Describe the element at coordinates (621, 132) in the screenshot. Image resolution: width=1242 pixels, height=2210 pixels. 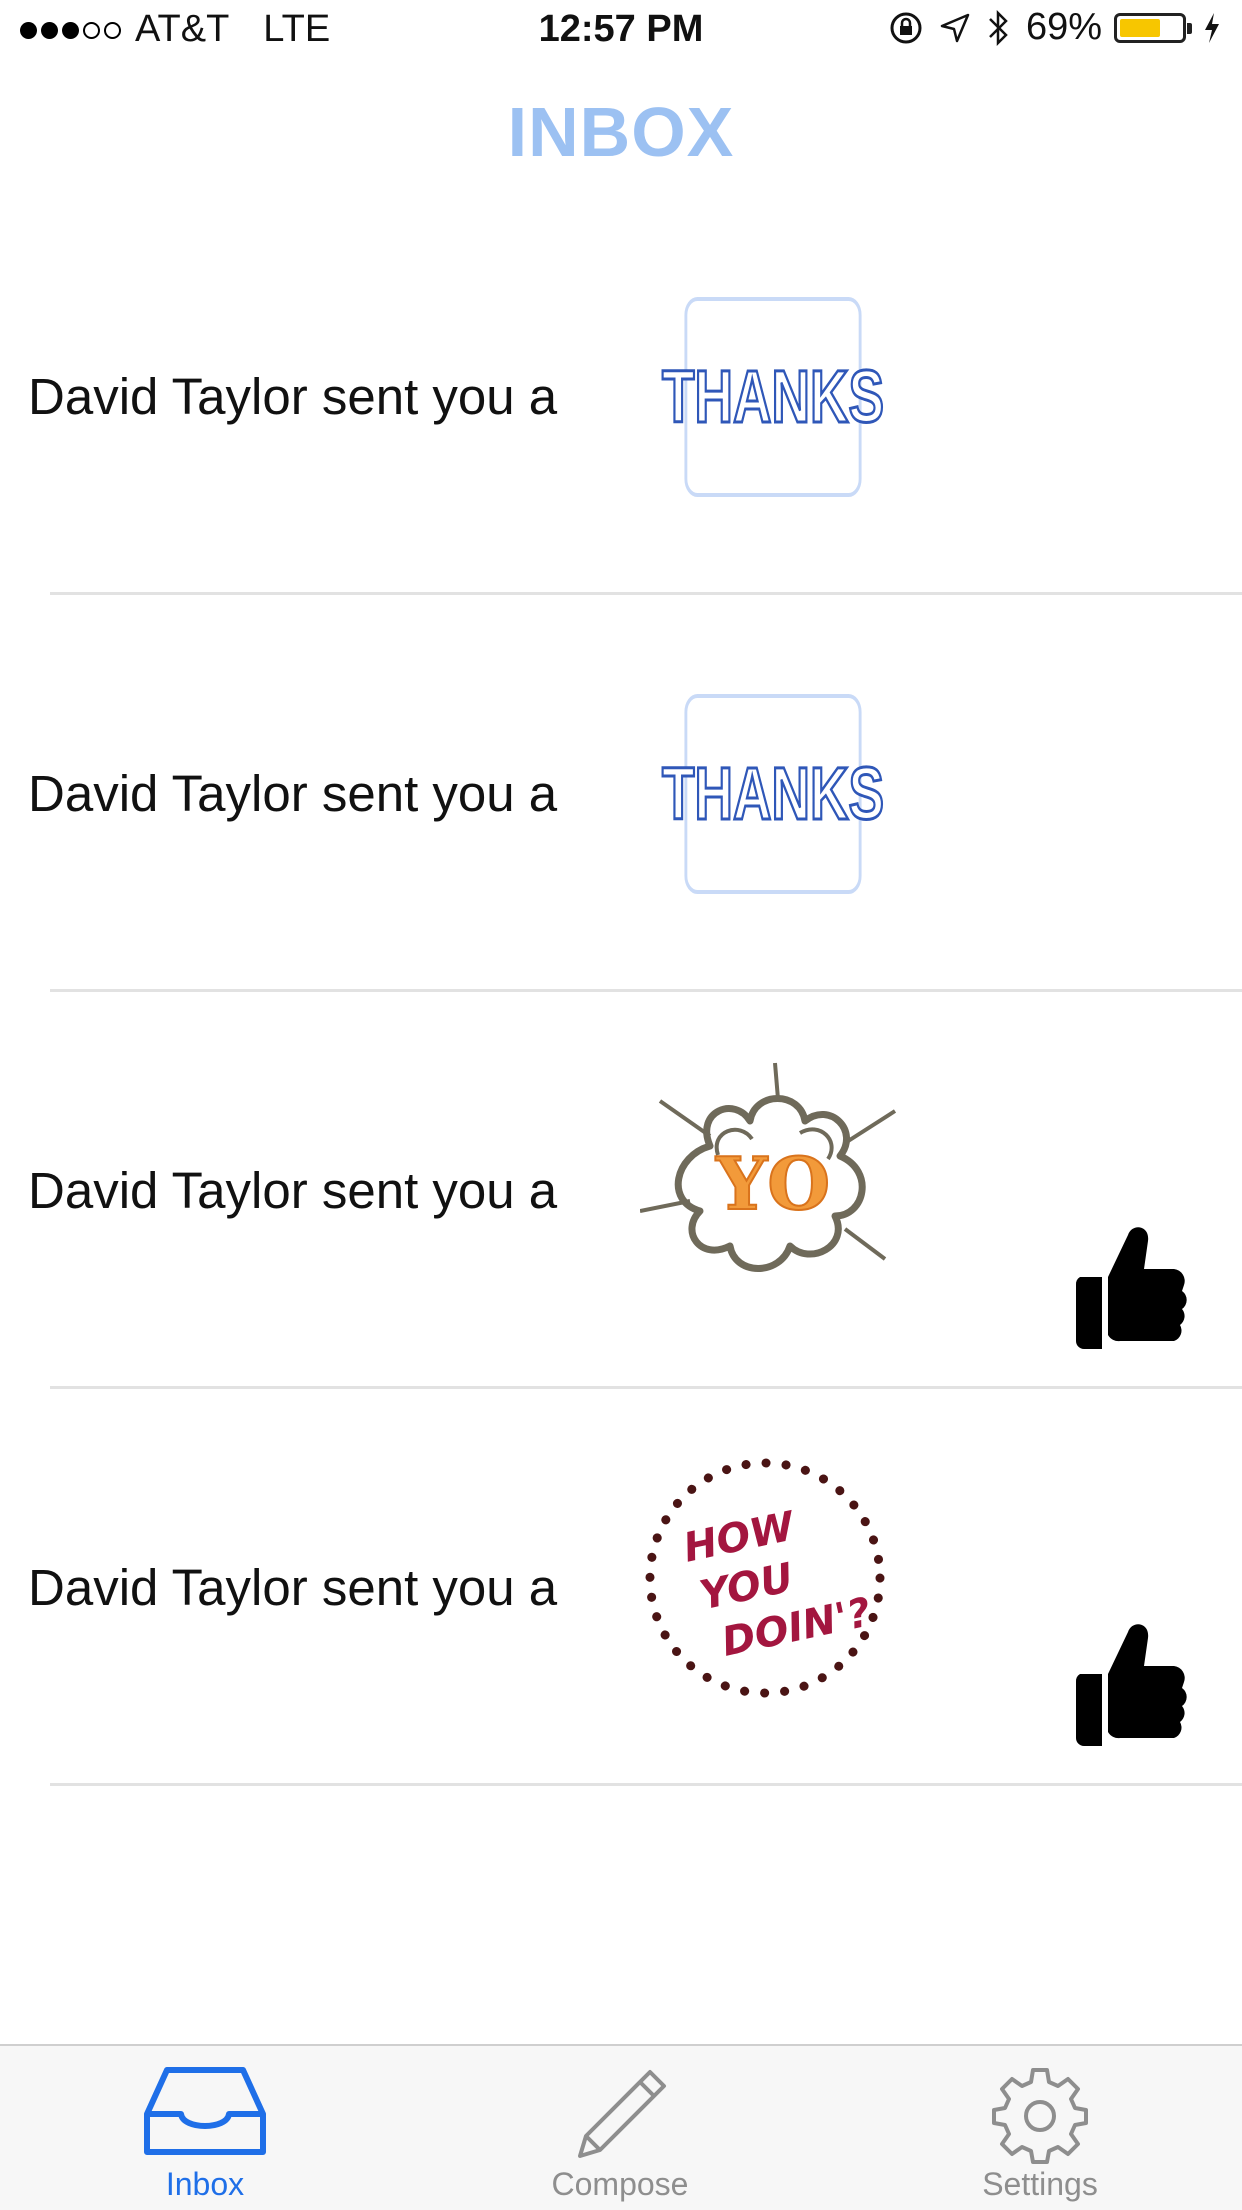
I see `page-title: INBOX` at that location.